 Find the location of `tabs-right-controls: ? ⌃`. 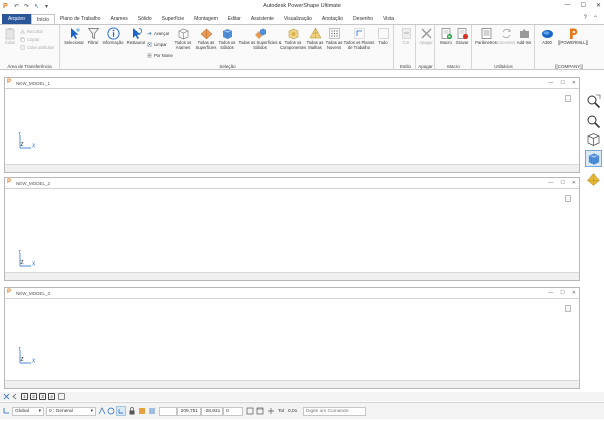

tabs-right-controls: ? ⌃ is located at coordinates (591, 18).